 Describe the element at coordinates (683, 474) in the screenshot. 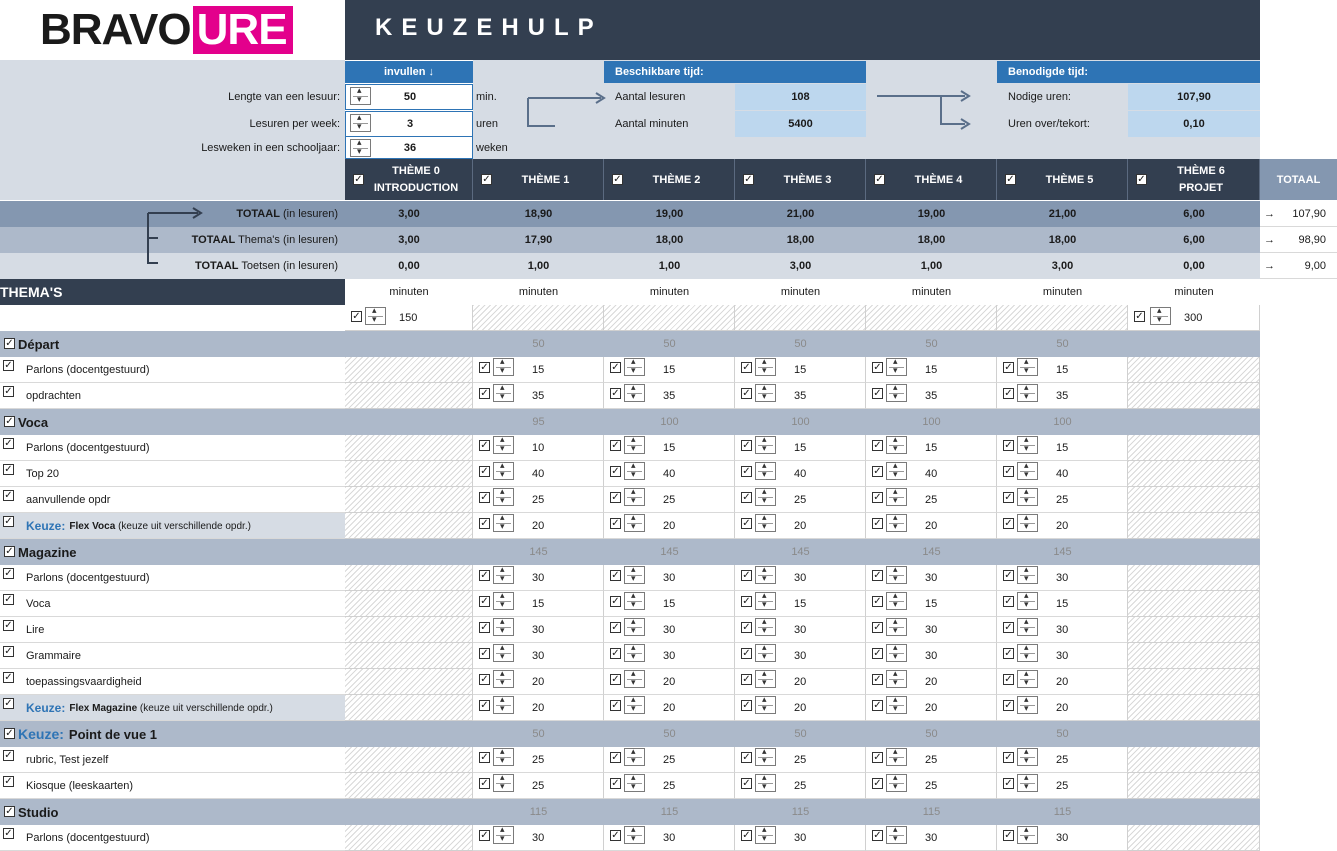

I see `value-minutes: 40` at that location.